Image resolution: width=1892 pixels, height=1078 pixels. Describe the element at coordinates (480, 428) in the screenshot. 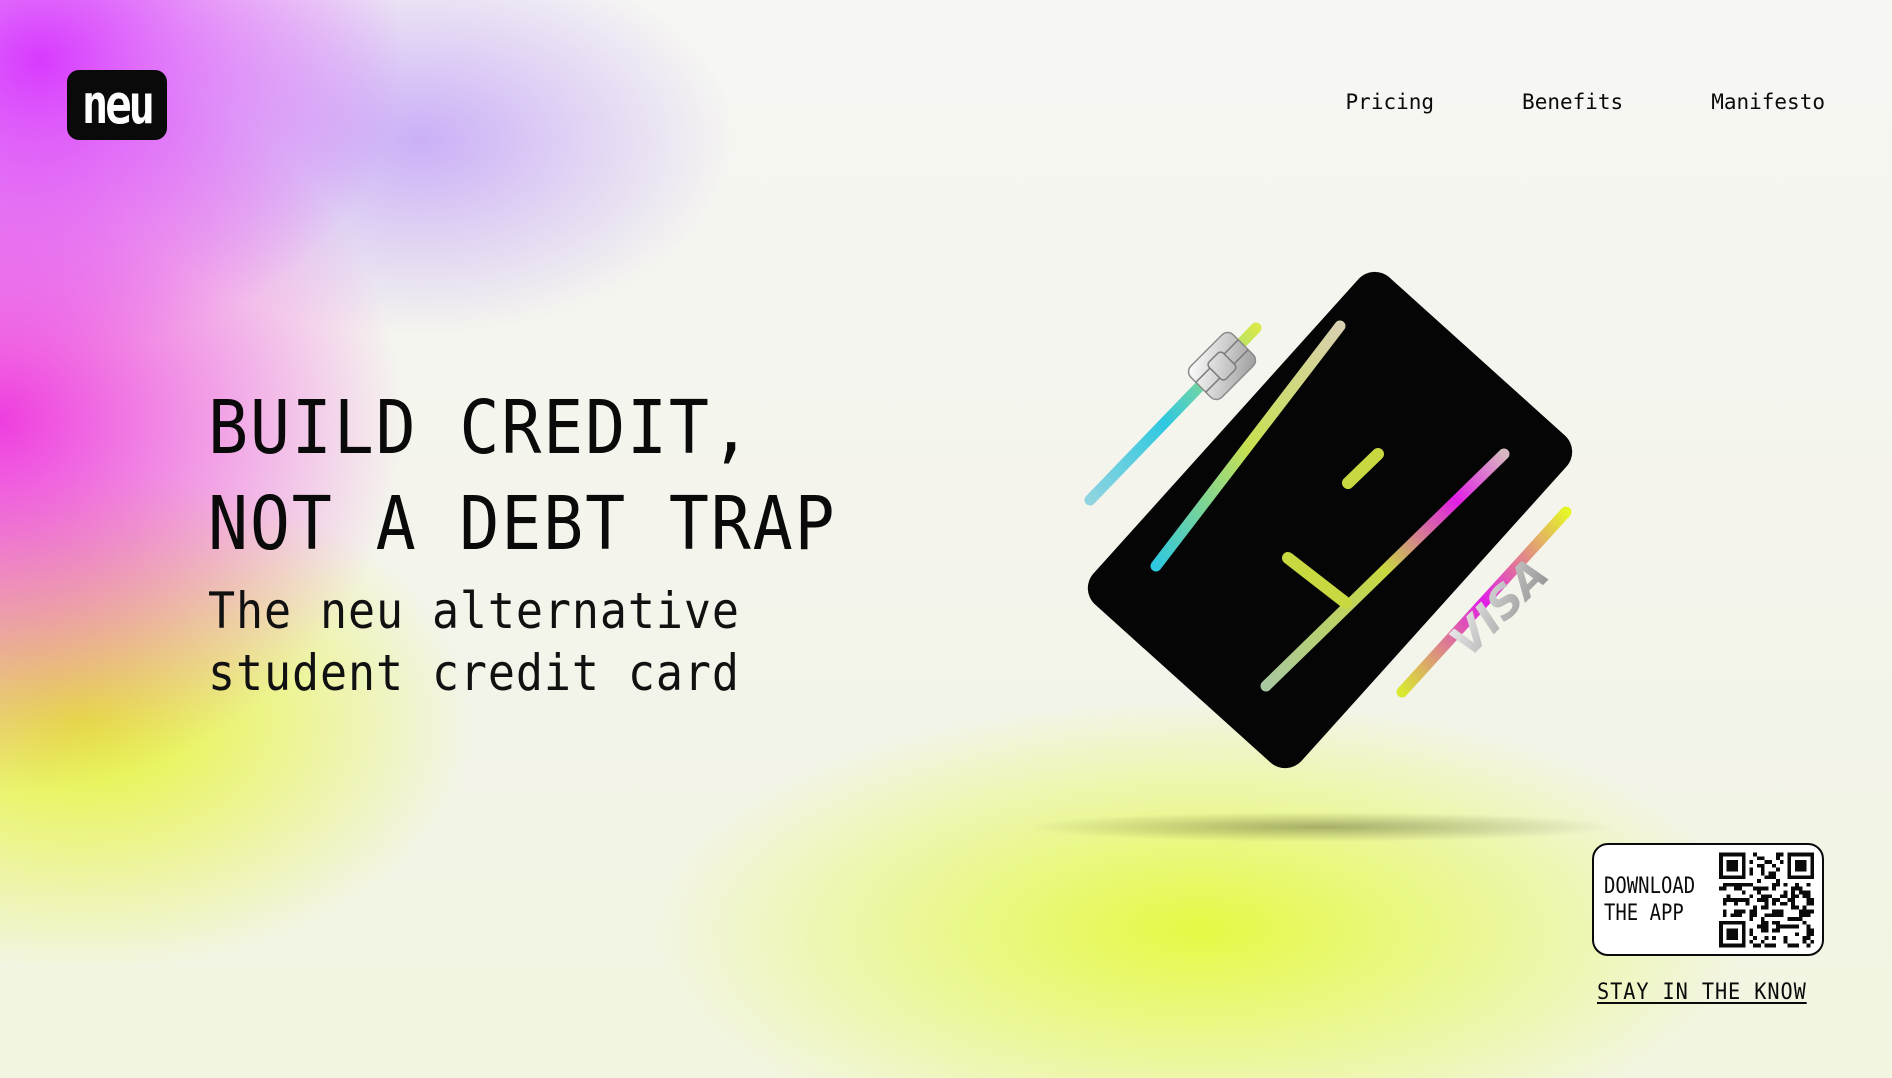

I see `headline-line-1: BUILD CREDIT,` at that location.